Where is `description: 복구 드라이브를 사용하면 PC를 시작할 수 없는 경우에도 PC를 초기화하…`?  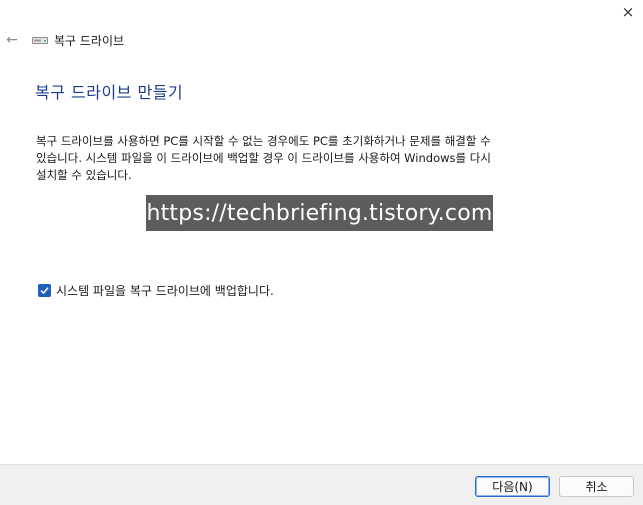
description: 복구 드라이브를 사용하면 PC를 시작할 수 없는 경우에도 PC를 초기화하… is located at coordinates (301, 158).